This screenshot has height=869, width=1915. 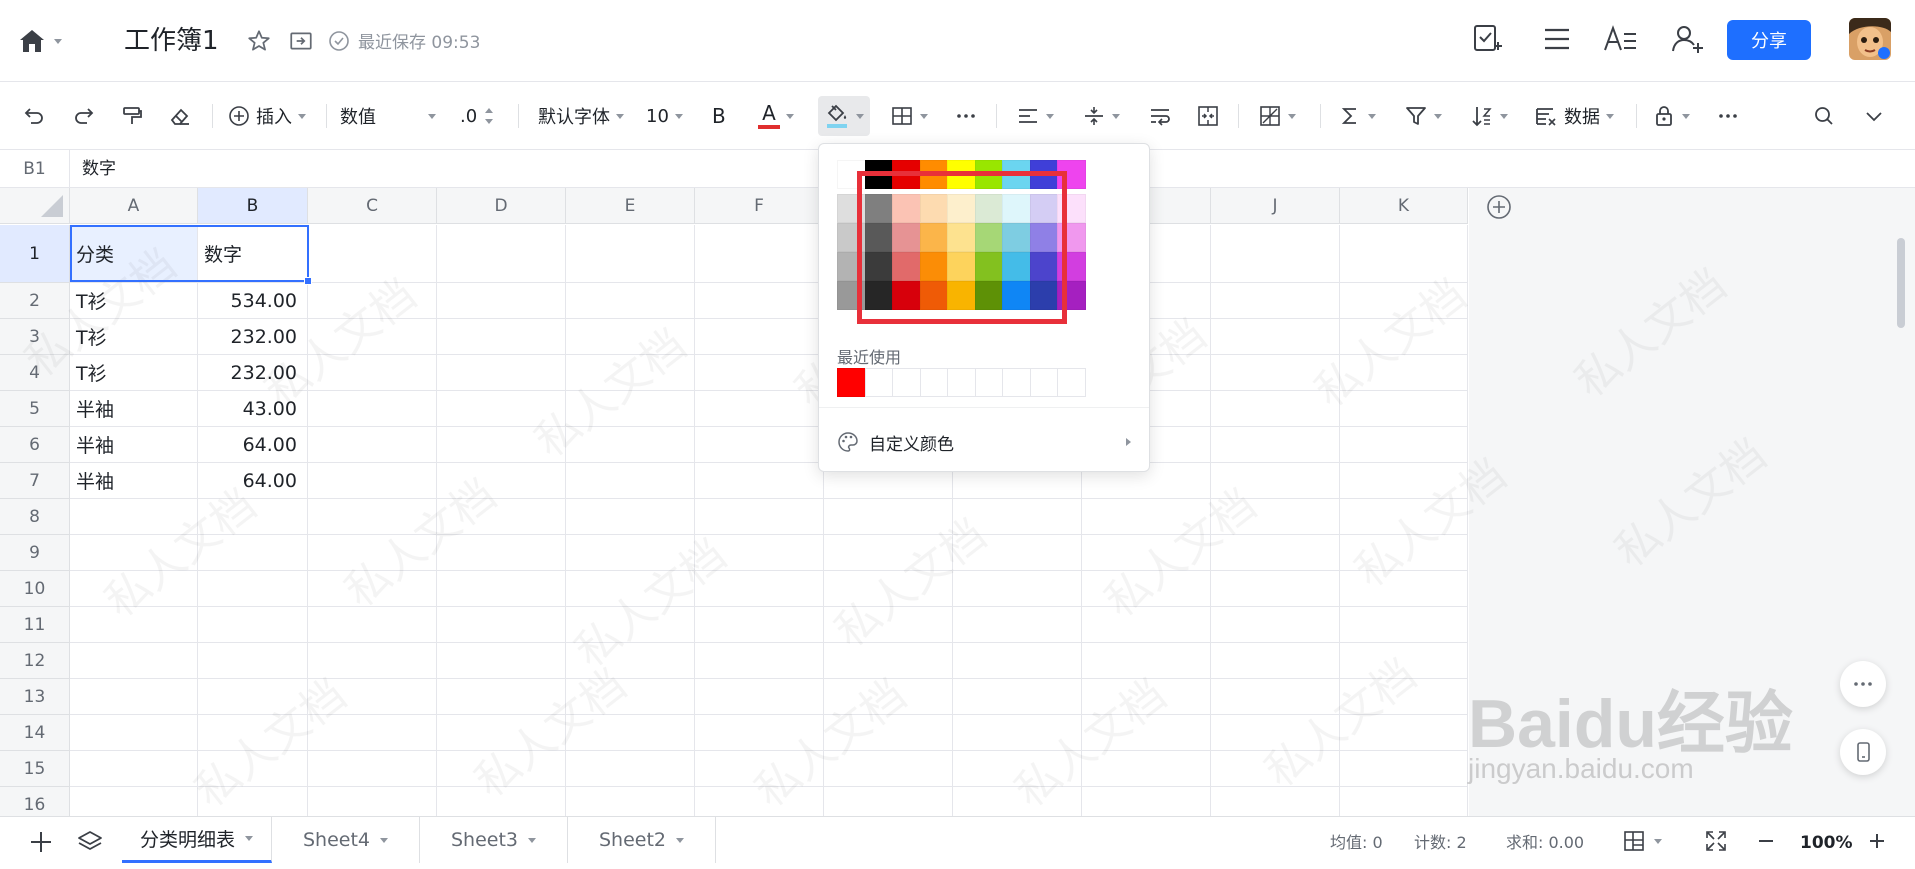 What do you see at coordinates (630, 625) in the screenshot?
I see `cell-e11` at bounding box center [630, 625].